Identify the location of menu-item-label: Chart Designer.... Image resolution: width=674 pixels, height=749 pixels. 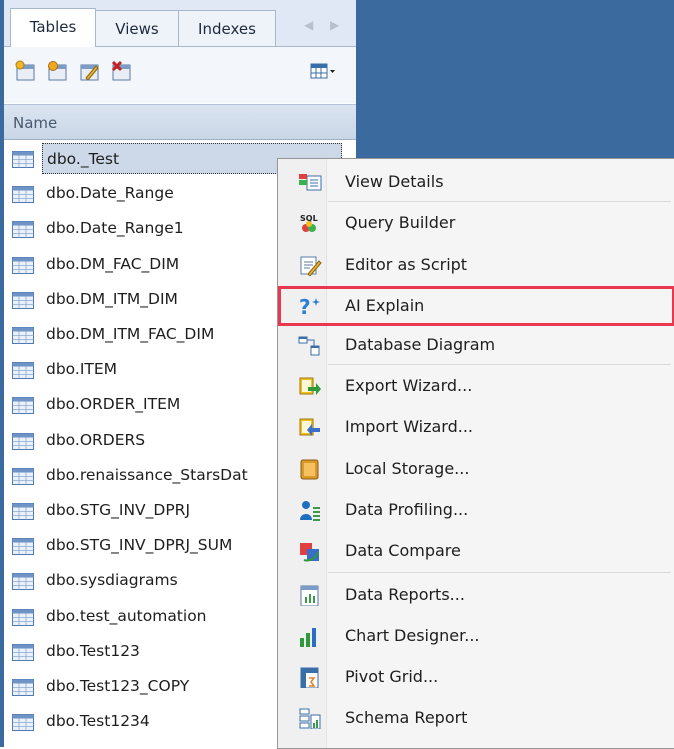
(412, 635).